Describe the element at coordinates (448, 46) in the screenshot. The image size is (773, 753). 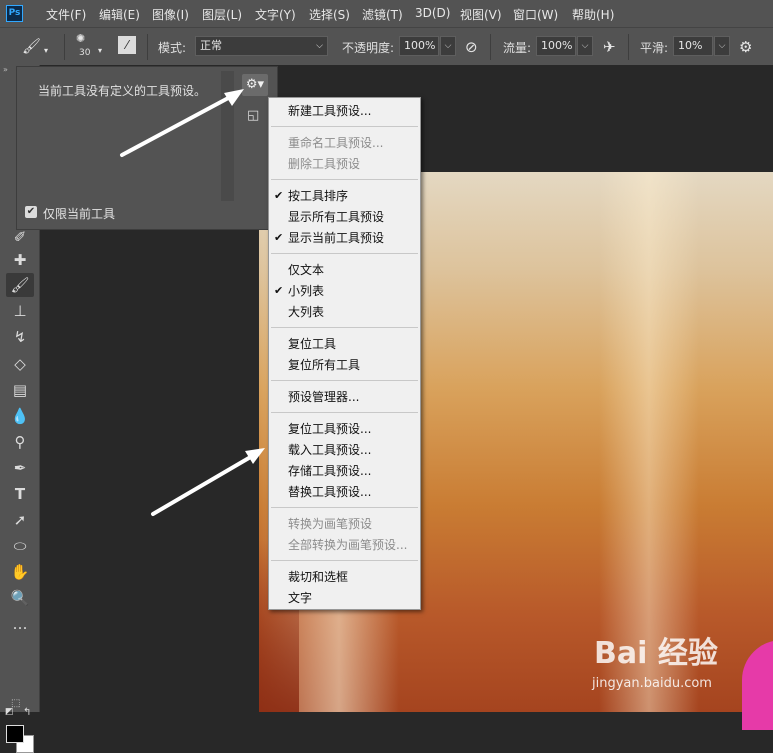
I see `opacity-dropdown: ⌵` at that location.